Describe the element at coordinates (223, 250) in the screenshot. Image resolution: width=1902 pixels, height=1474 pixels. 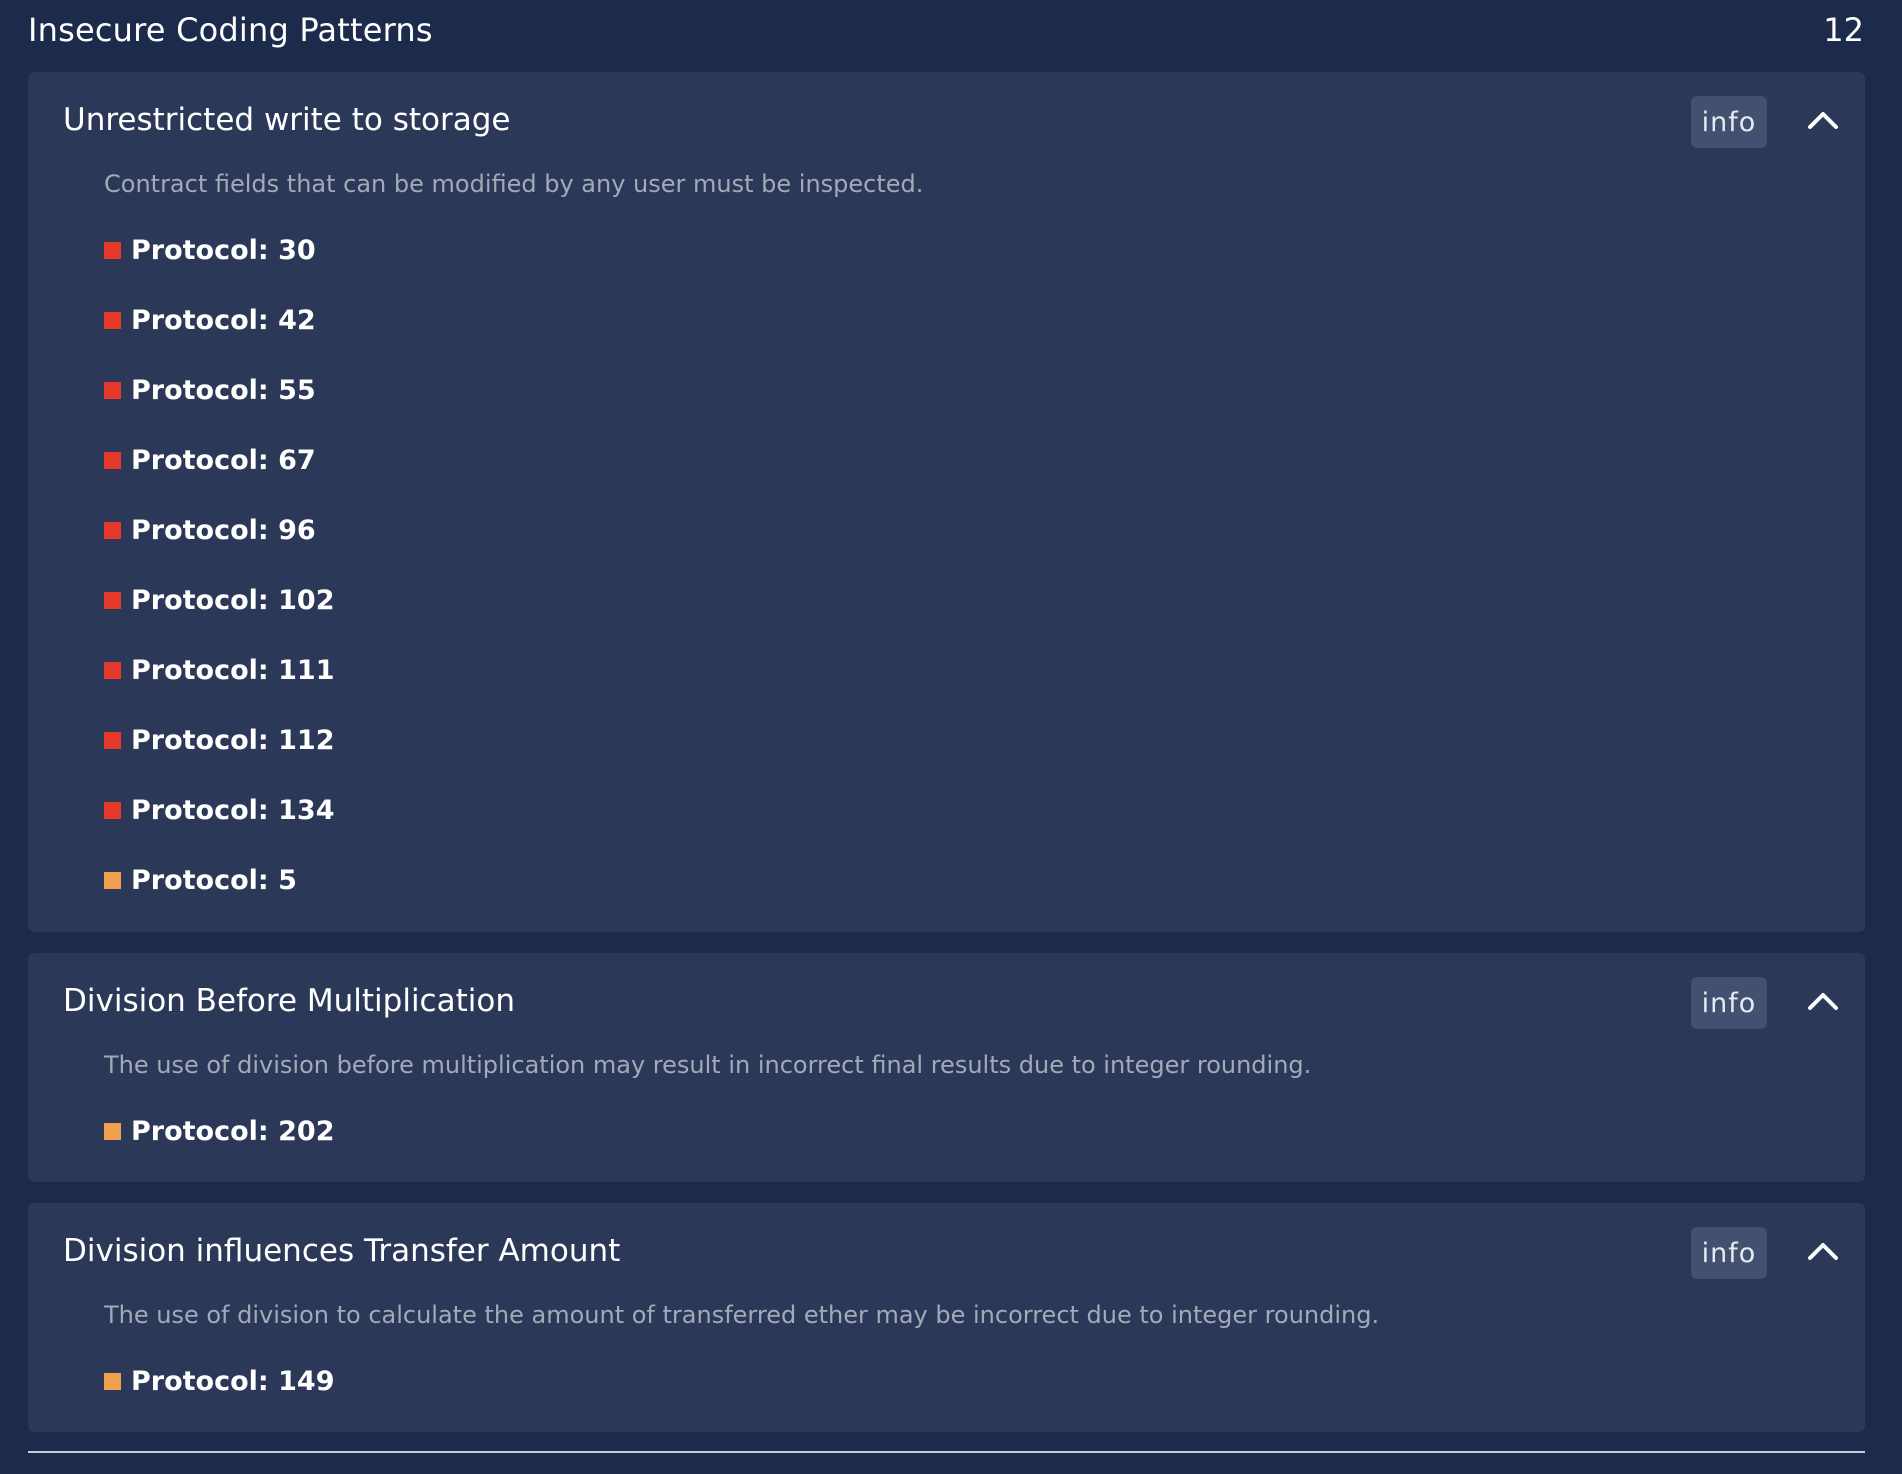
I see `finding-label: Protocol: 30` at that location.